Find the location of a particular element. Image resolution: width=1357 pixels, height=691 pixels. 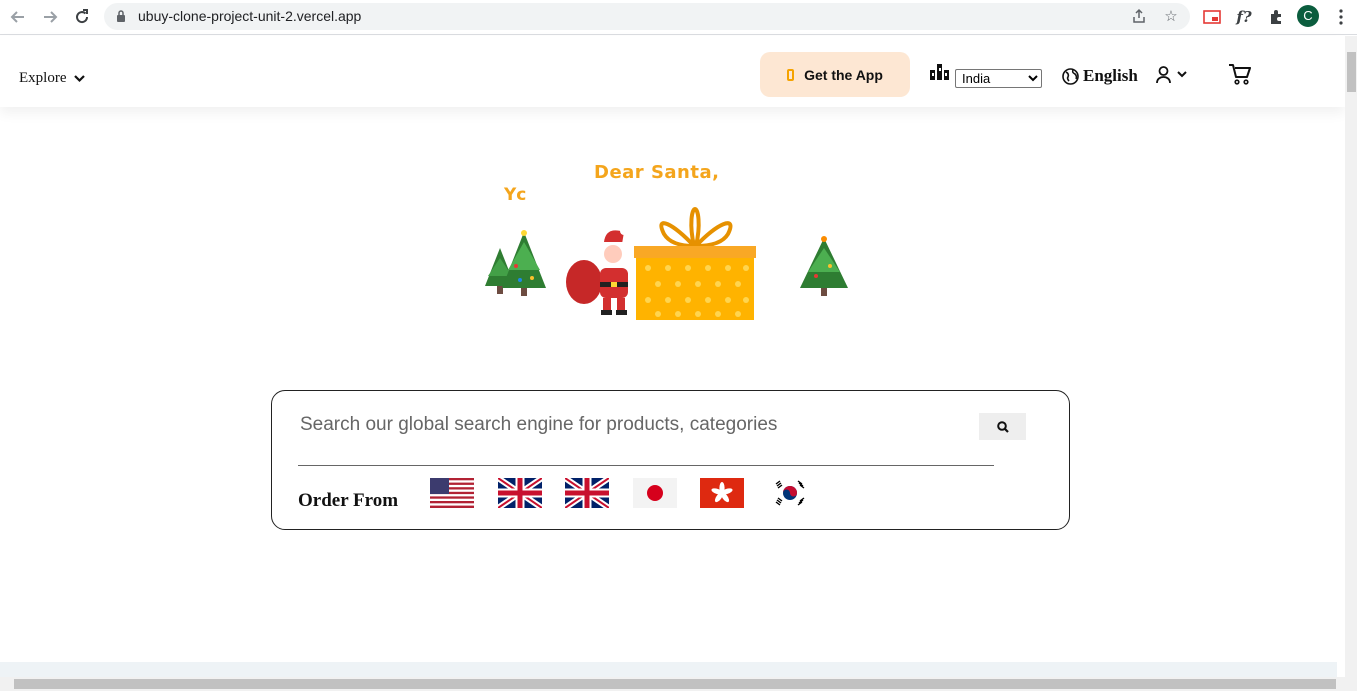

forward-icon is located at coordinates (50, 17).